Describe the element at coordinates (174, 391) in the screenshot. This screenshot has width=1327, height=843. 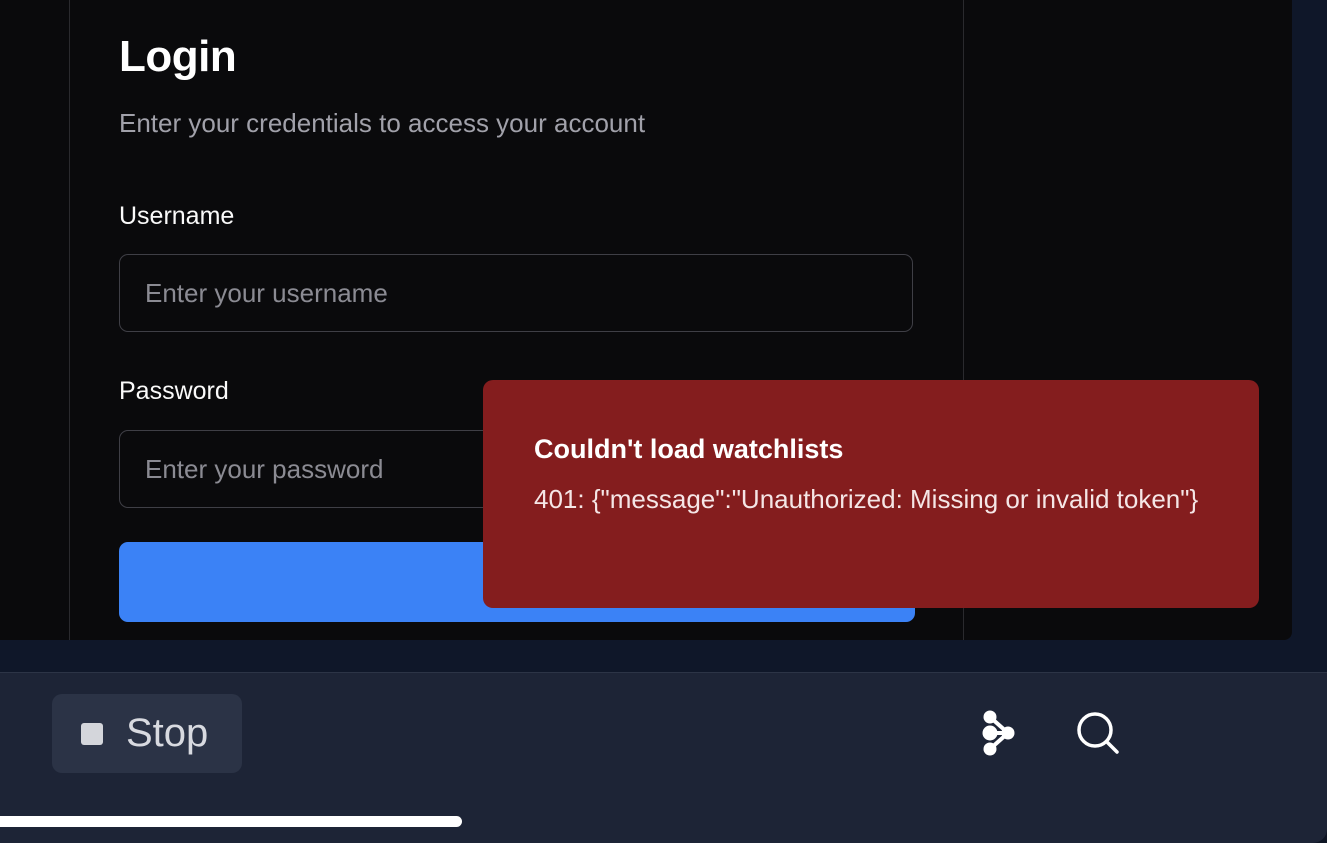
I see `password-label: Password` at that location.